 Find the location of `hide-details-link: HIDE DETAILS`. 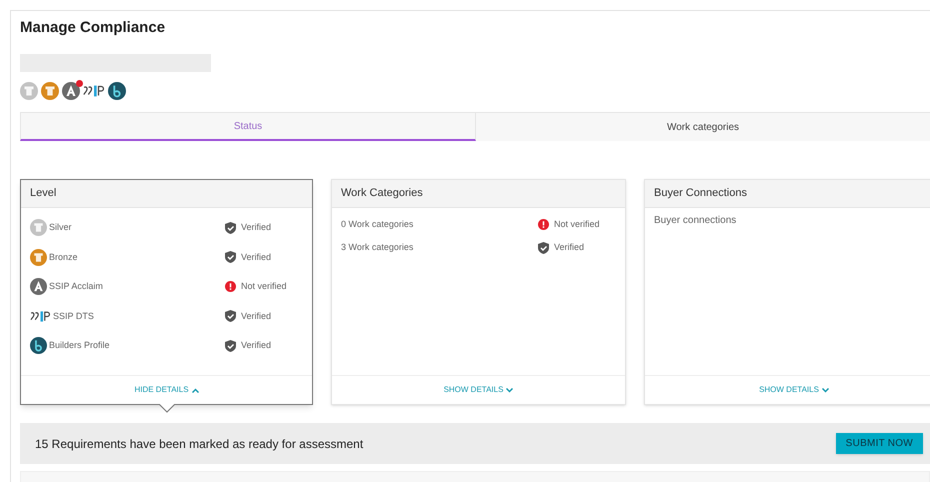

hide-details-link: HIDE DETAILS is located at coordinates (166, 390).